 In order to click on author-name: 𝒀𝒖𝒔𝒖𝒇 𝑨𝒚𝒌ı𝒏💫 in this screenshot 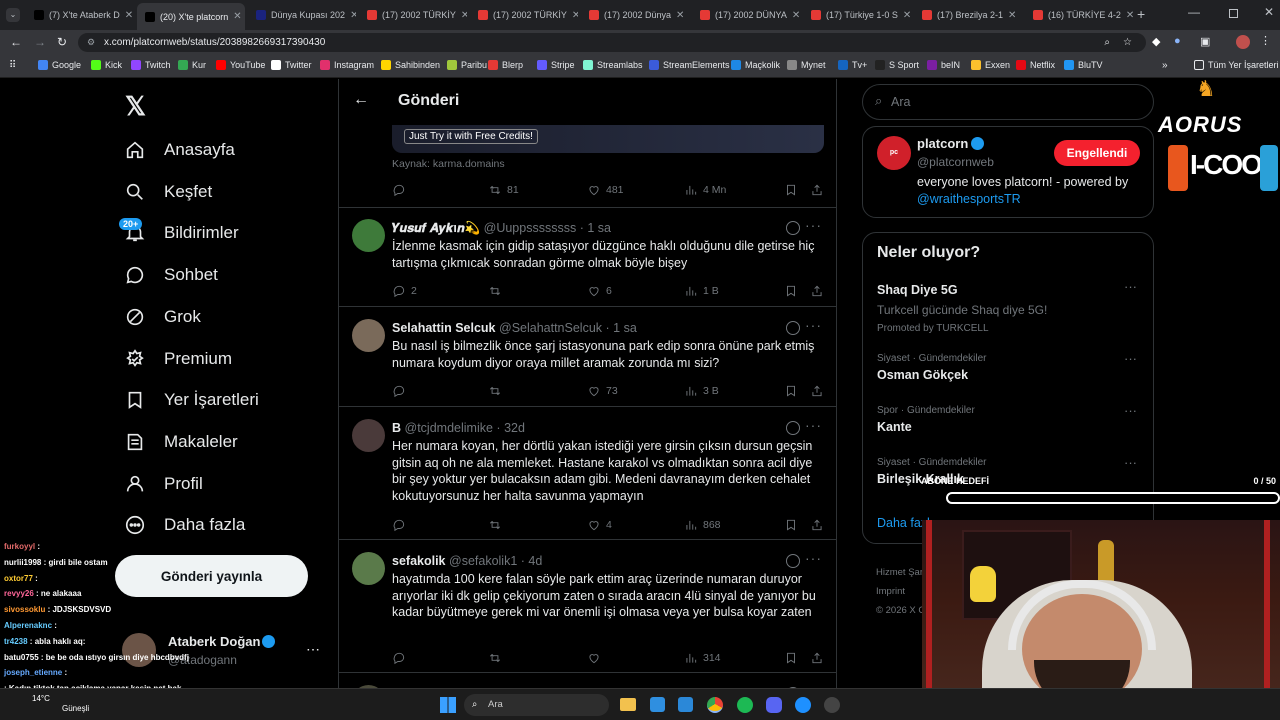, I will do `click(436, 228)`.